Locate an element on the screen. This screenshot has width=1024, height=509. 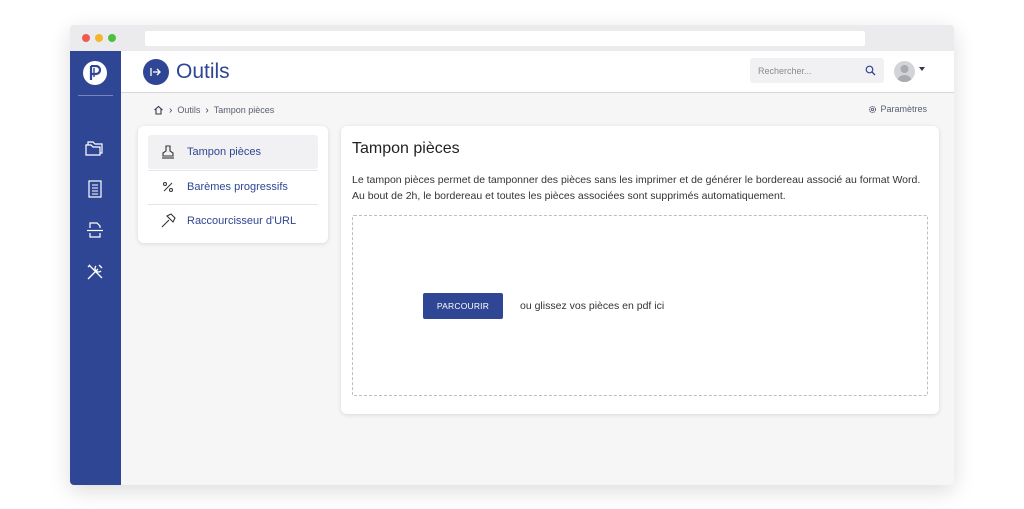
breadcrumb: › Outils › Tampon pièces is located at coordinates (213, 110).